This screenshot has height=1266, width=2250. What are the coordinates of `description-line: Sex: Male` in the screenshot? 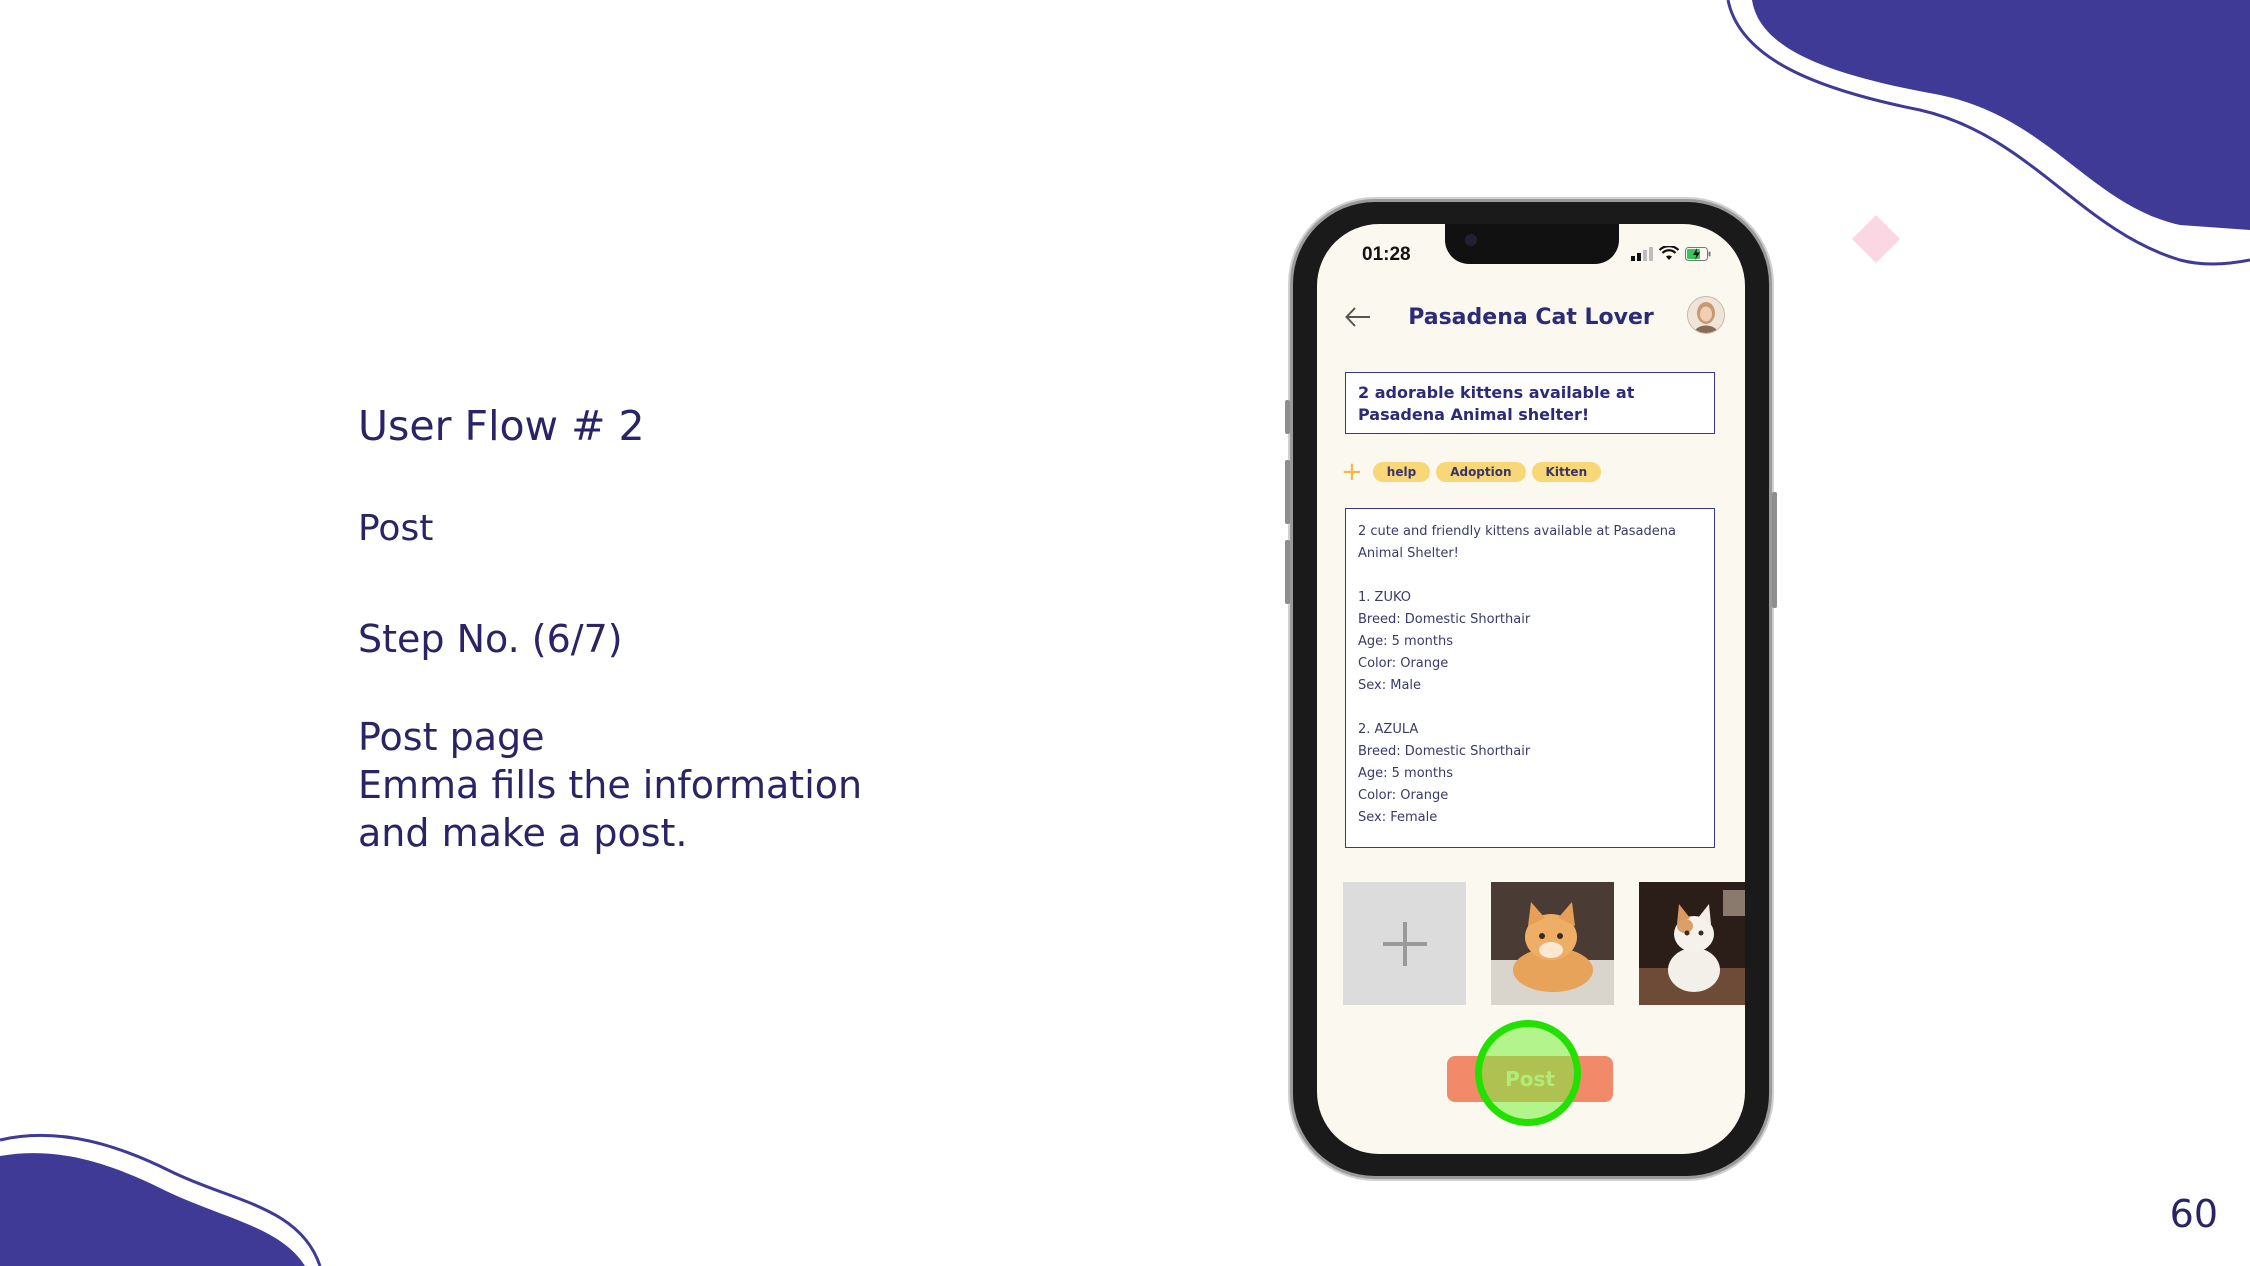 It's located at (1390, 685).